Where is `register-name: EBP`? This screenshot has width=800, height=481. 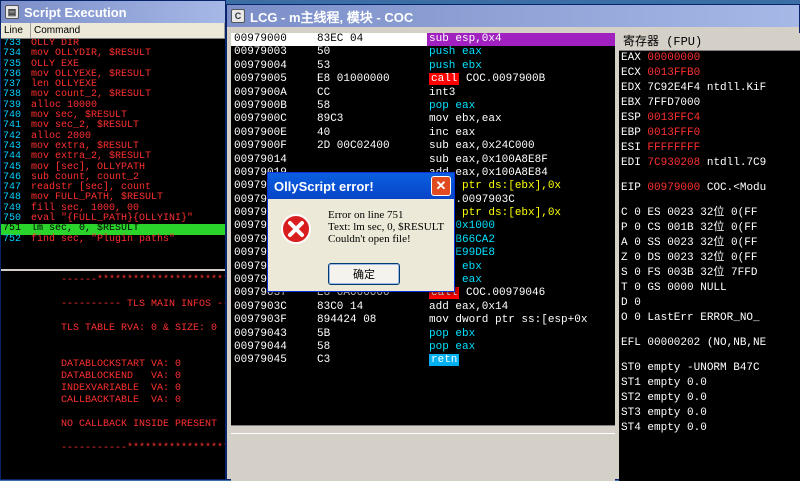
register-name: EBP is located at coordinates (631, 133).